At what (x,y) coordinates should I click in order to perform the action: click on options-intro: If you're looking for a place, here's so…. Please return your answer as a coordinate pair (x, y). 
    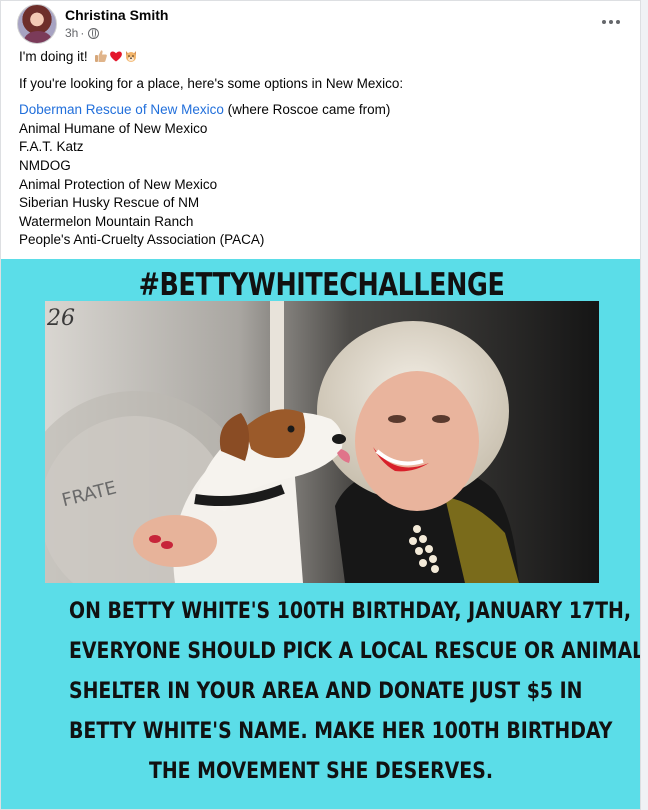
    Looking at the image, I should click on (211, 83).